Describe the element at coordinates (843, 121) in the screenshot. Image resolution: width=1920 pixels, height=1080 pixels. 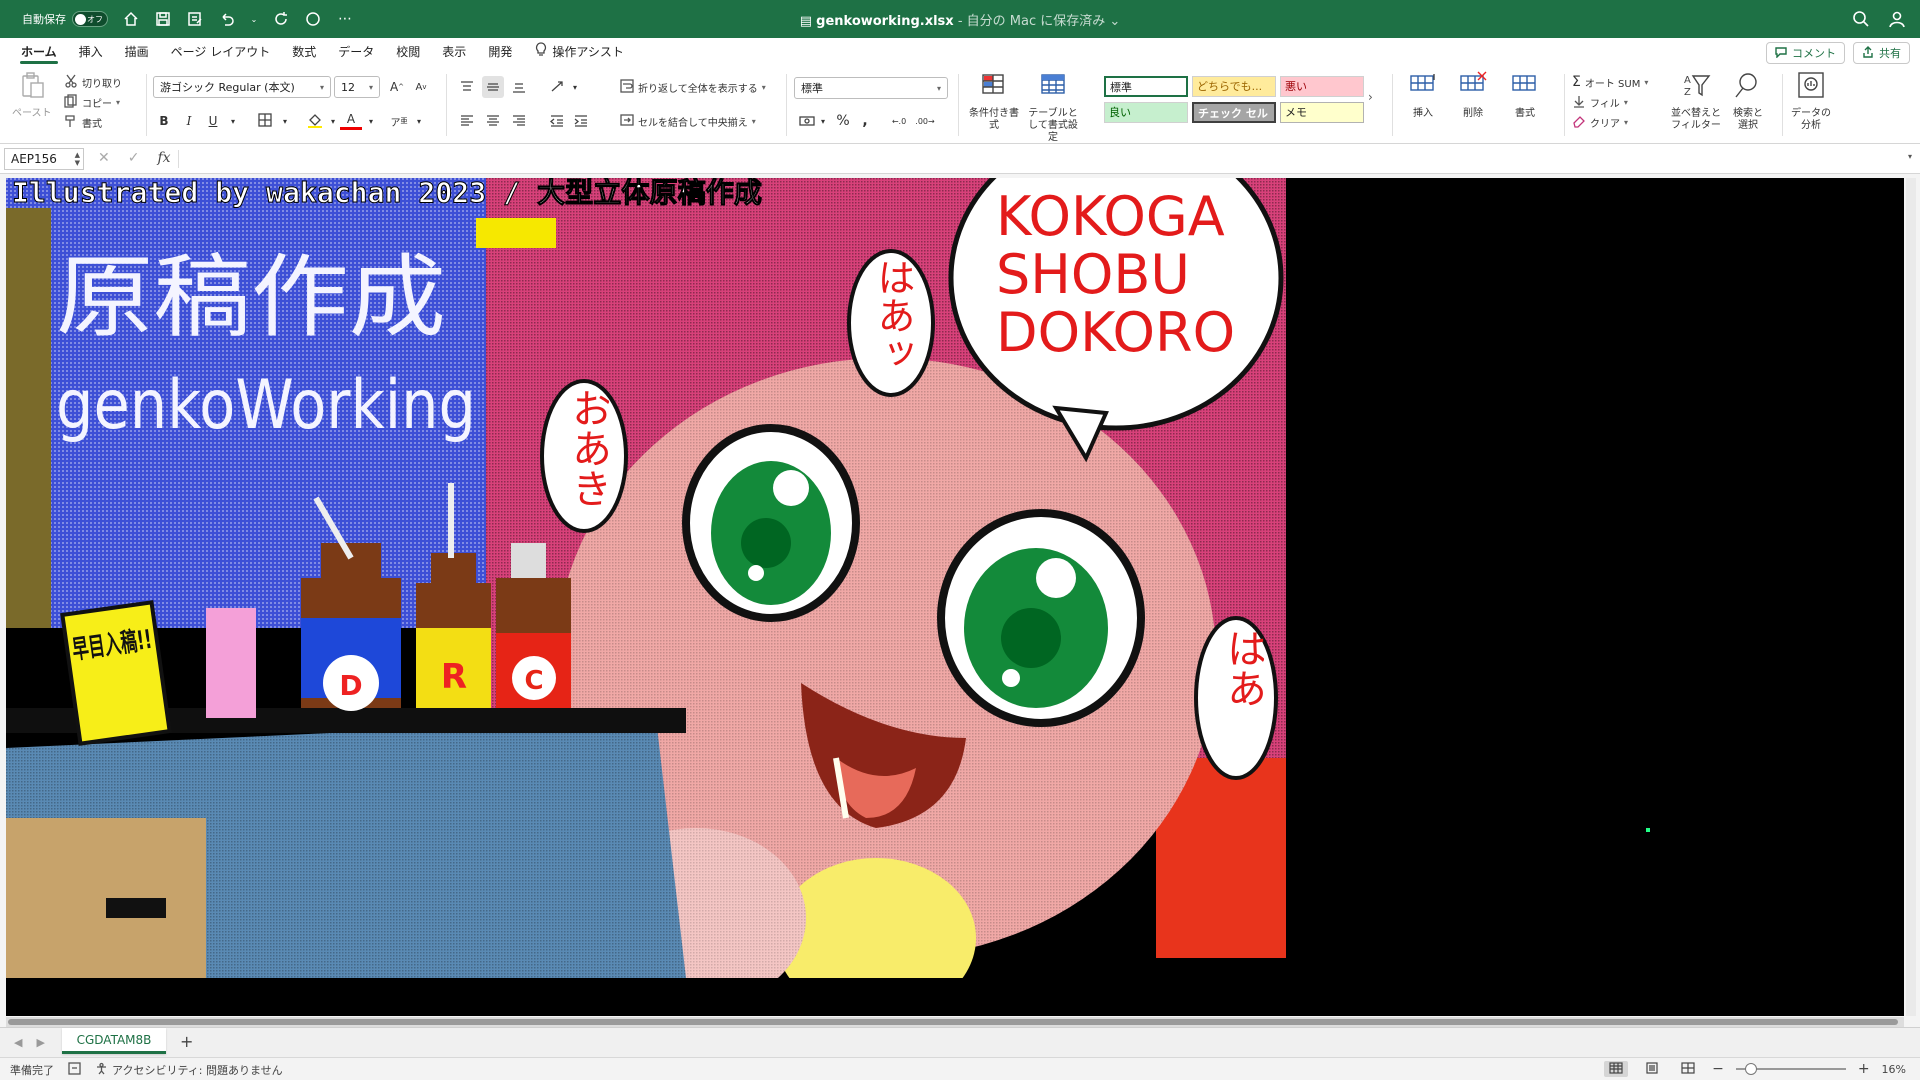
I see `percent-button: %` at that location.